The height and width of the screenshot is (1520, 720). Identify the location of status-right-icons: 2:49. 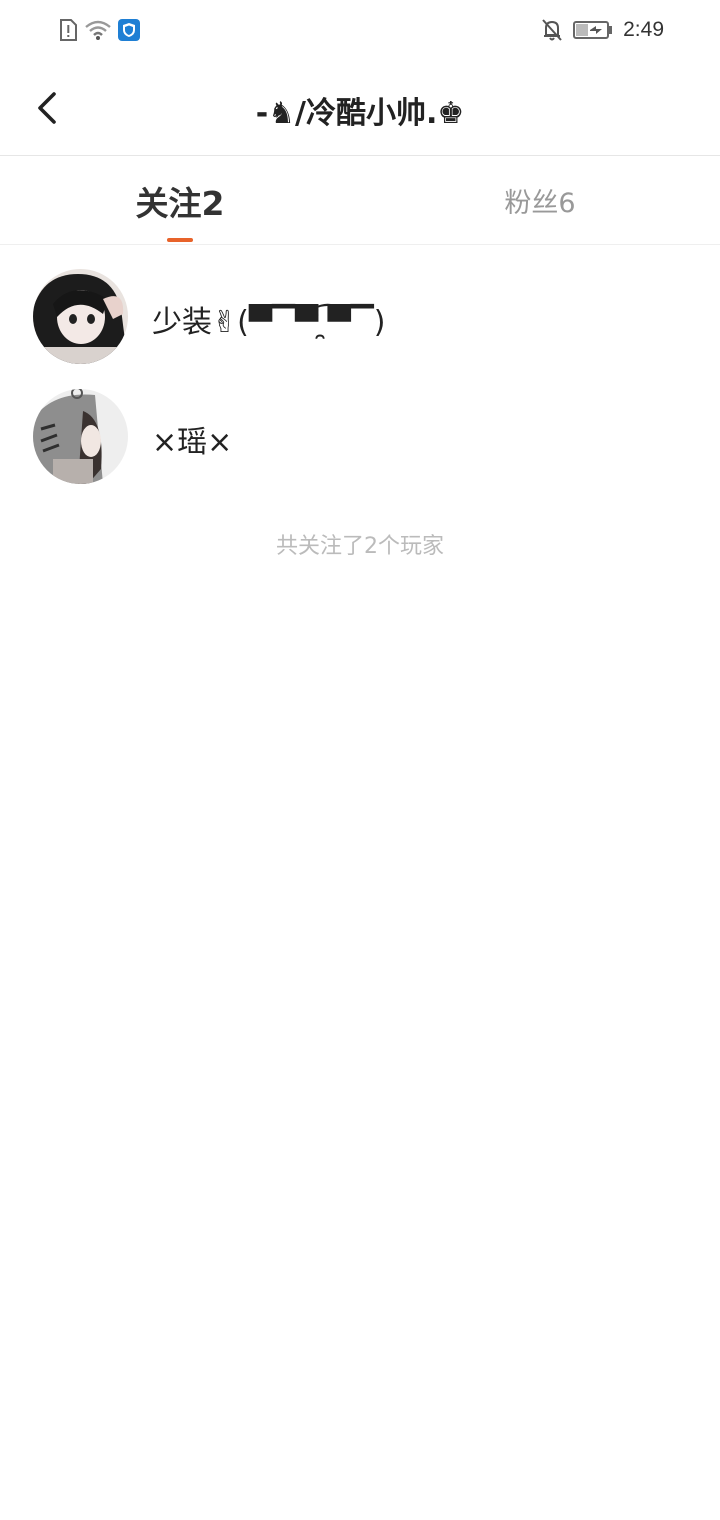
(602, 30).